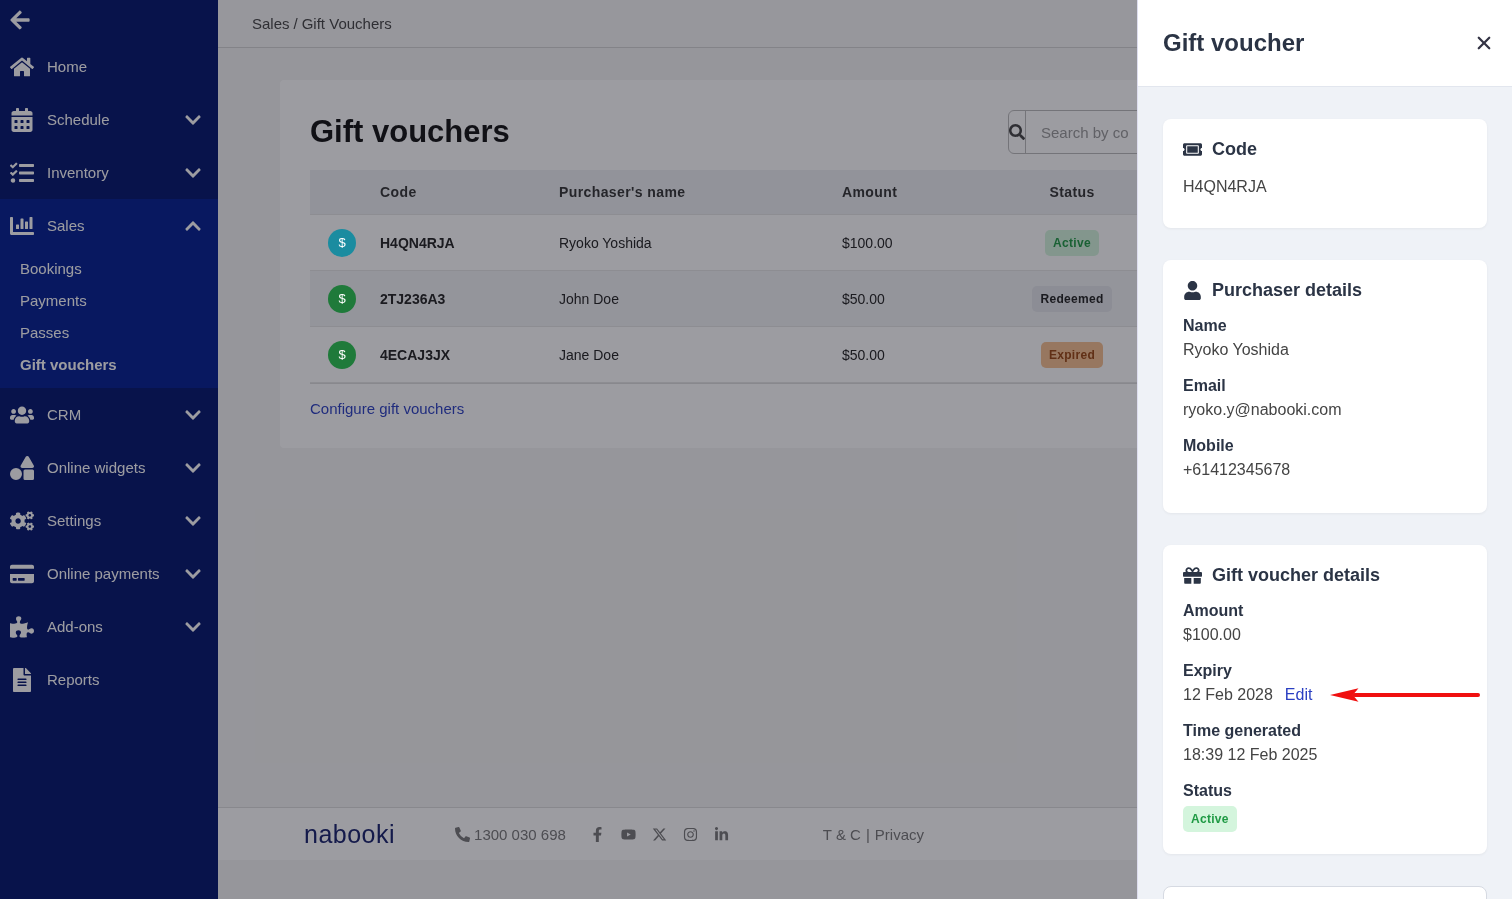 Image resolution: width=1512 pixels, height=899 pixels. What do you see at coordinates (589, 354) in the screenshot?
I see `table-cell-text: Jane Doe` at bounding box center [589, 354].